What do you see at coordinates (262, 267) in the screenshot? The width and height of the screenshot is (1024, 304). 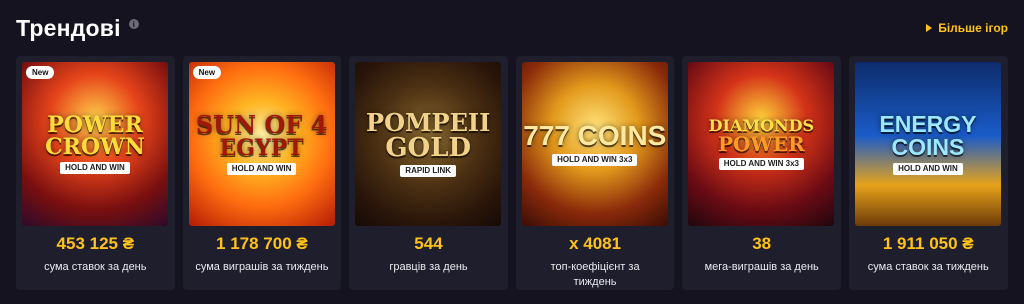 I see `game-stat-description: сума виграшів за тиждень` at bounding box center [262, 267].